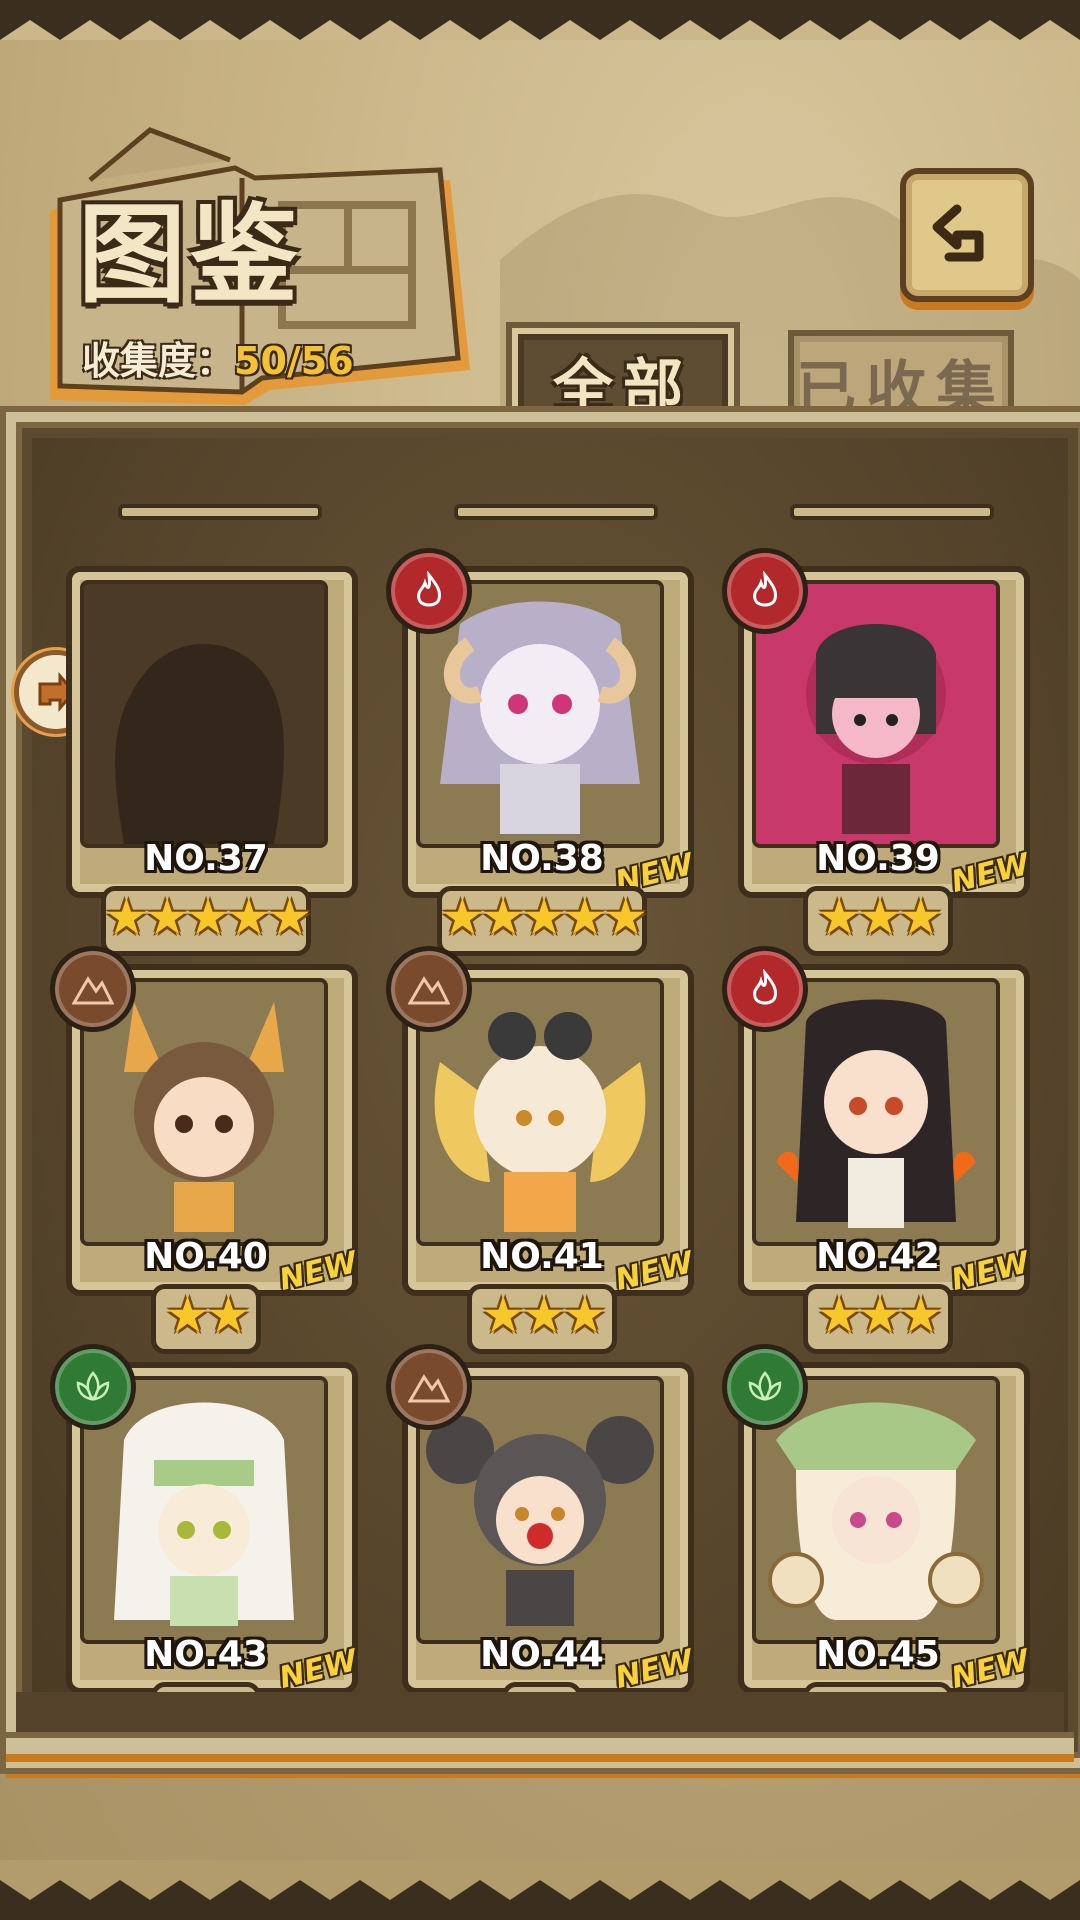  Describe the element at coordinates (958, 233) in the screenshot. I see `return-arrow-icon` at that location.